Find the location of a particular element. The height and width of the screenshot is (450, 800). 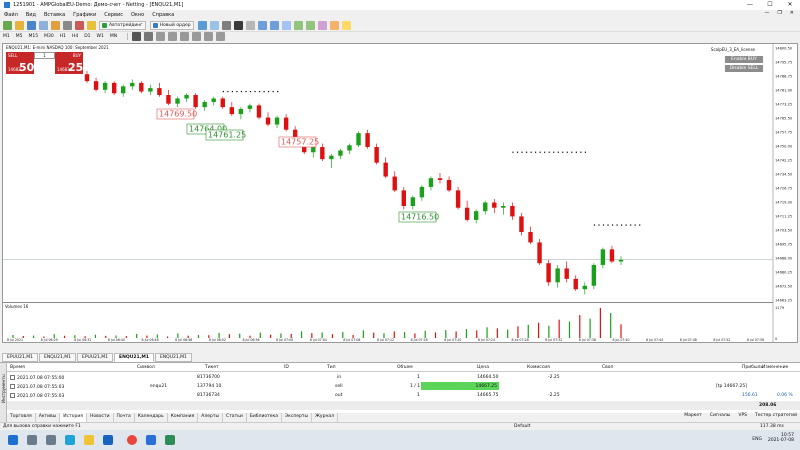

tab-company: Компания is located at coordinates (183, 417).